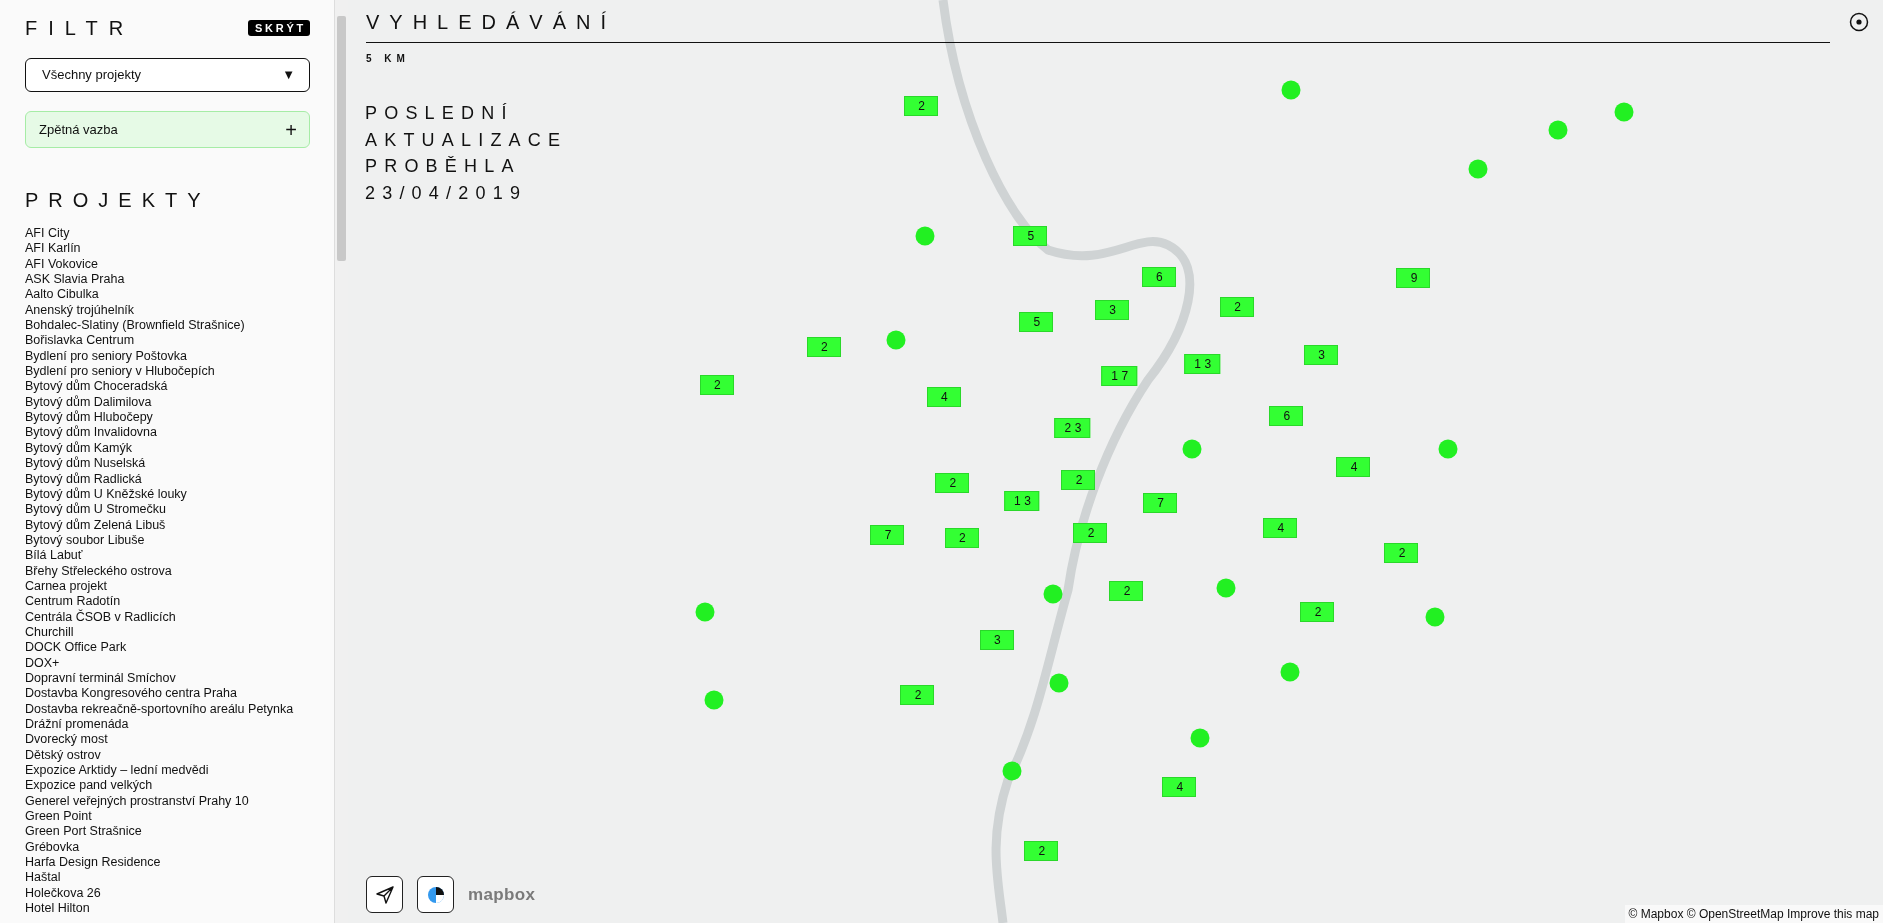 This screenshot has height=923, width=1883. I want to click on project-link: Expozice pand velkých, so click(167, 786).